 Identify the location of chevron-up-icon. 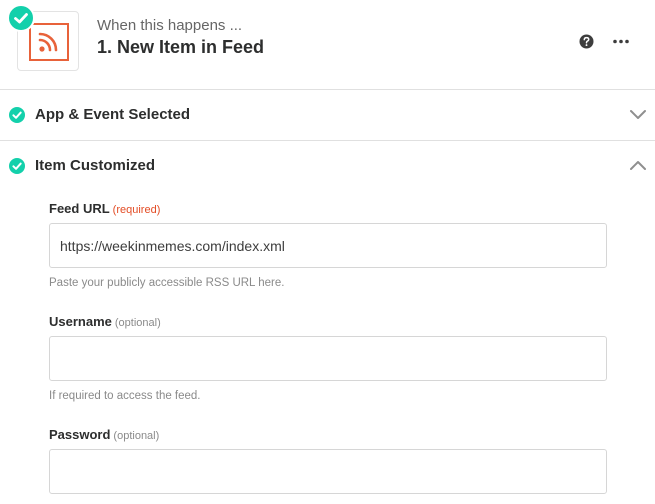
(638, 165).